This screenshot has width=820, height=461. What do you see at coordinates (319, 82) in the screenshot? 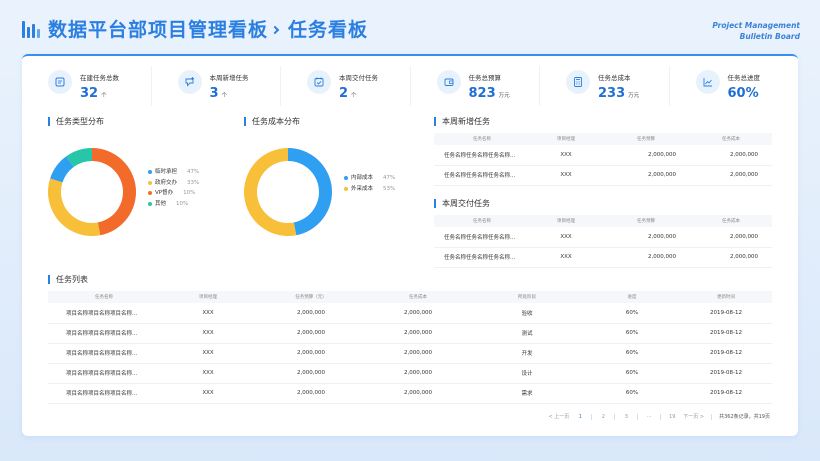
I see `calendar-check-icon` at bounding box center [319, 82].